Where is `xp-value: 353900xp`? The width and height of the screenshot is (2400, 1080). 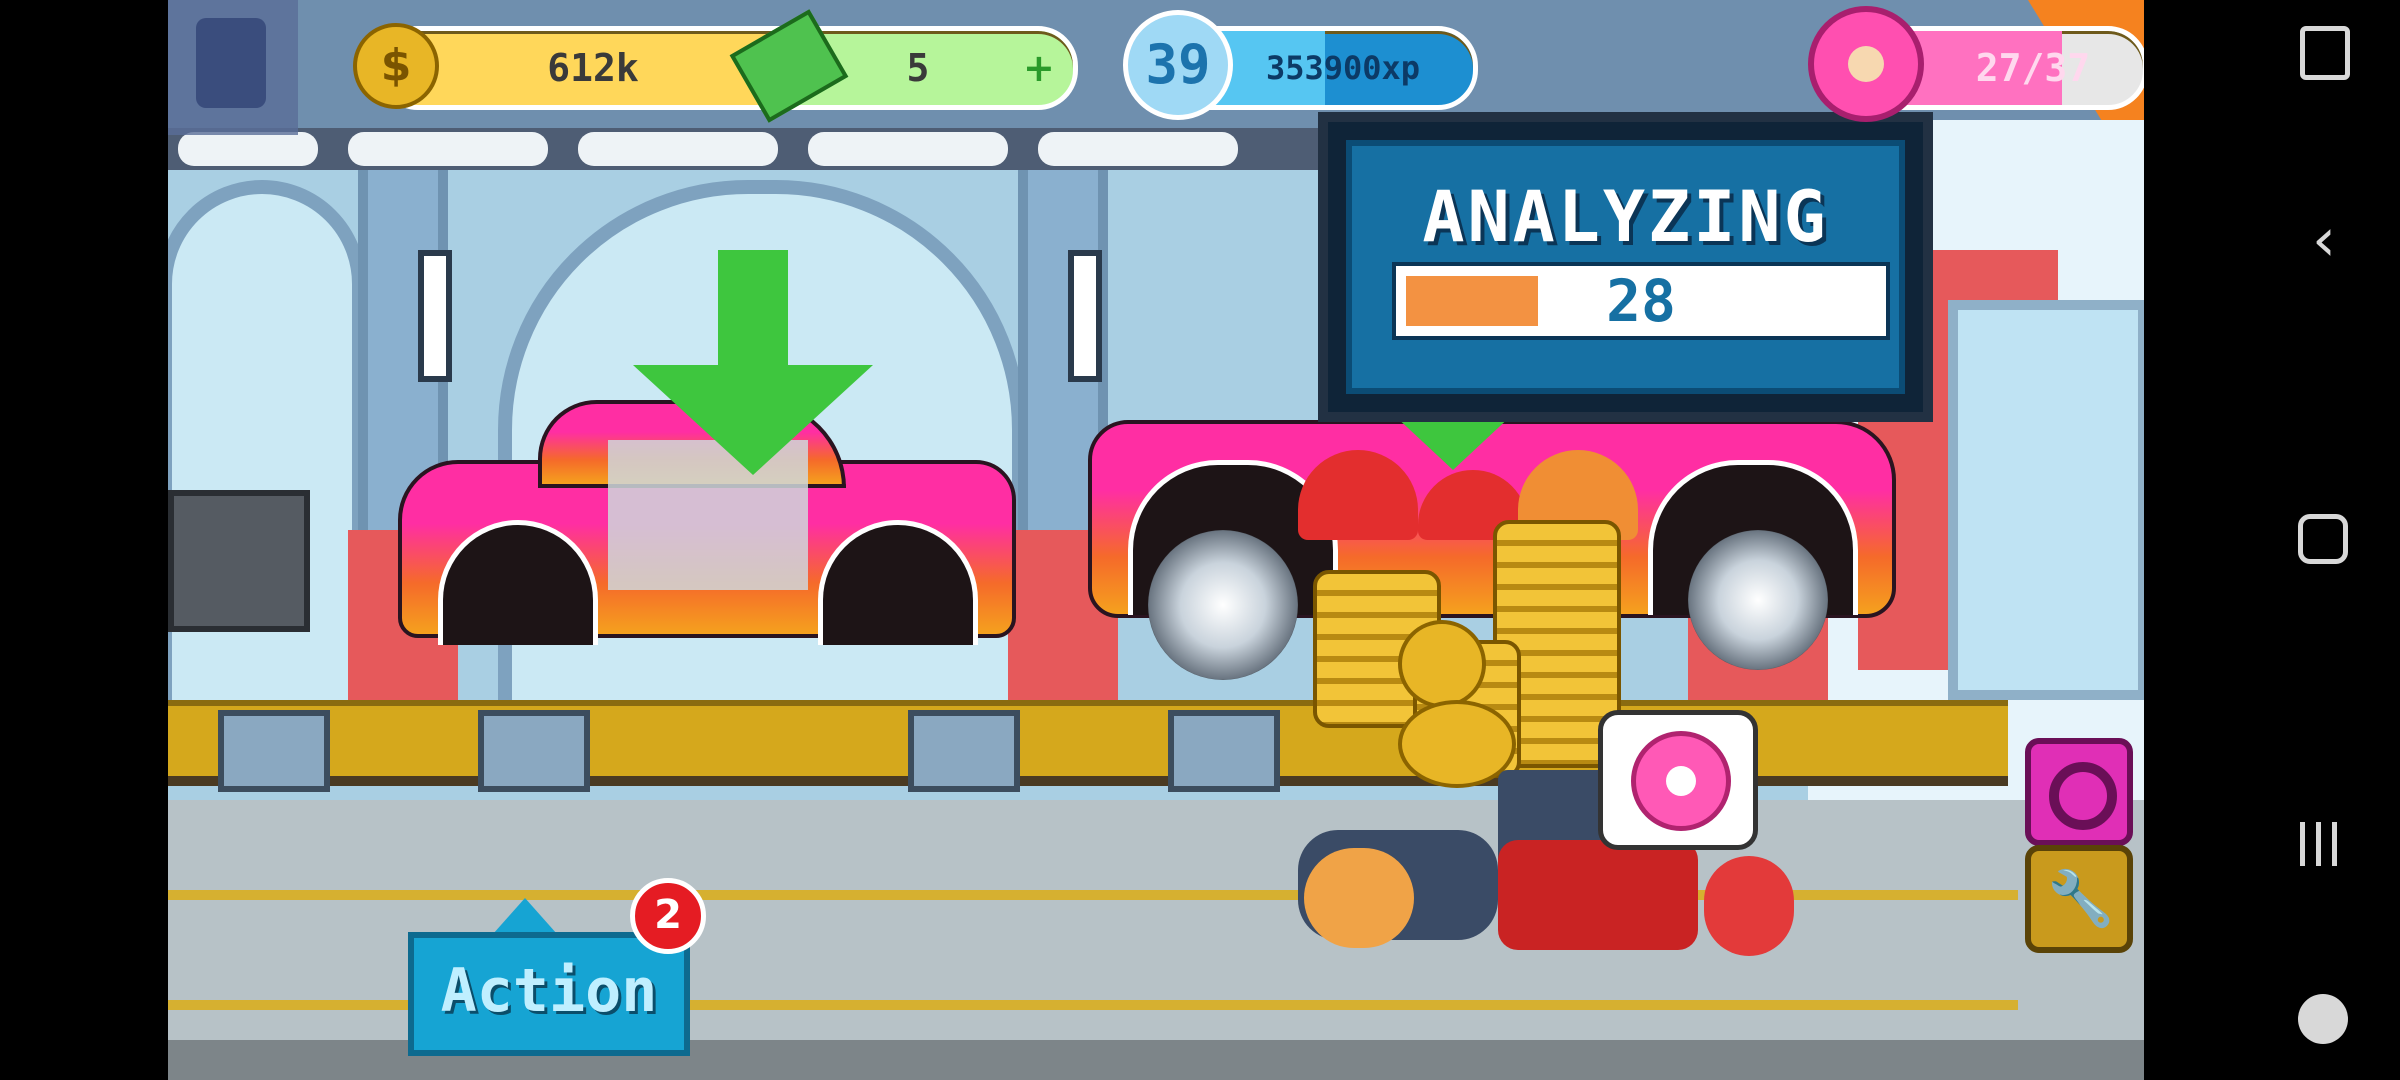 xp-value: 353900xp is located at coordinates (1343, 68).